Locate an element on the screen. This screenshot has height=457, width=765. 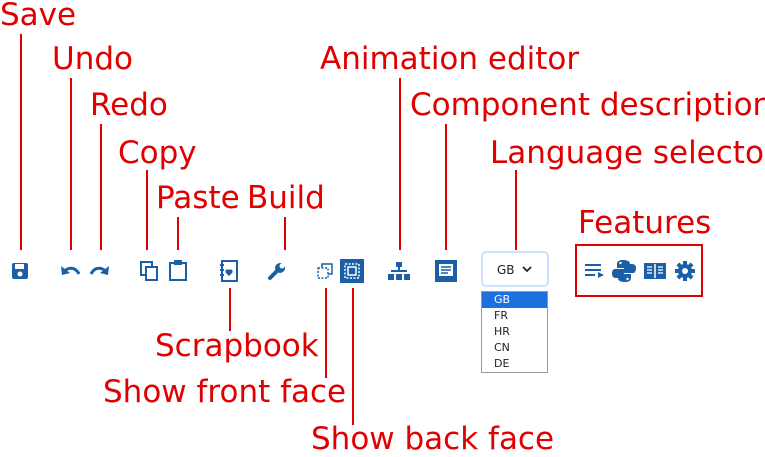
label-features: Features is located at coordinates (645, 223).